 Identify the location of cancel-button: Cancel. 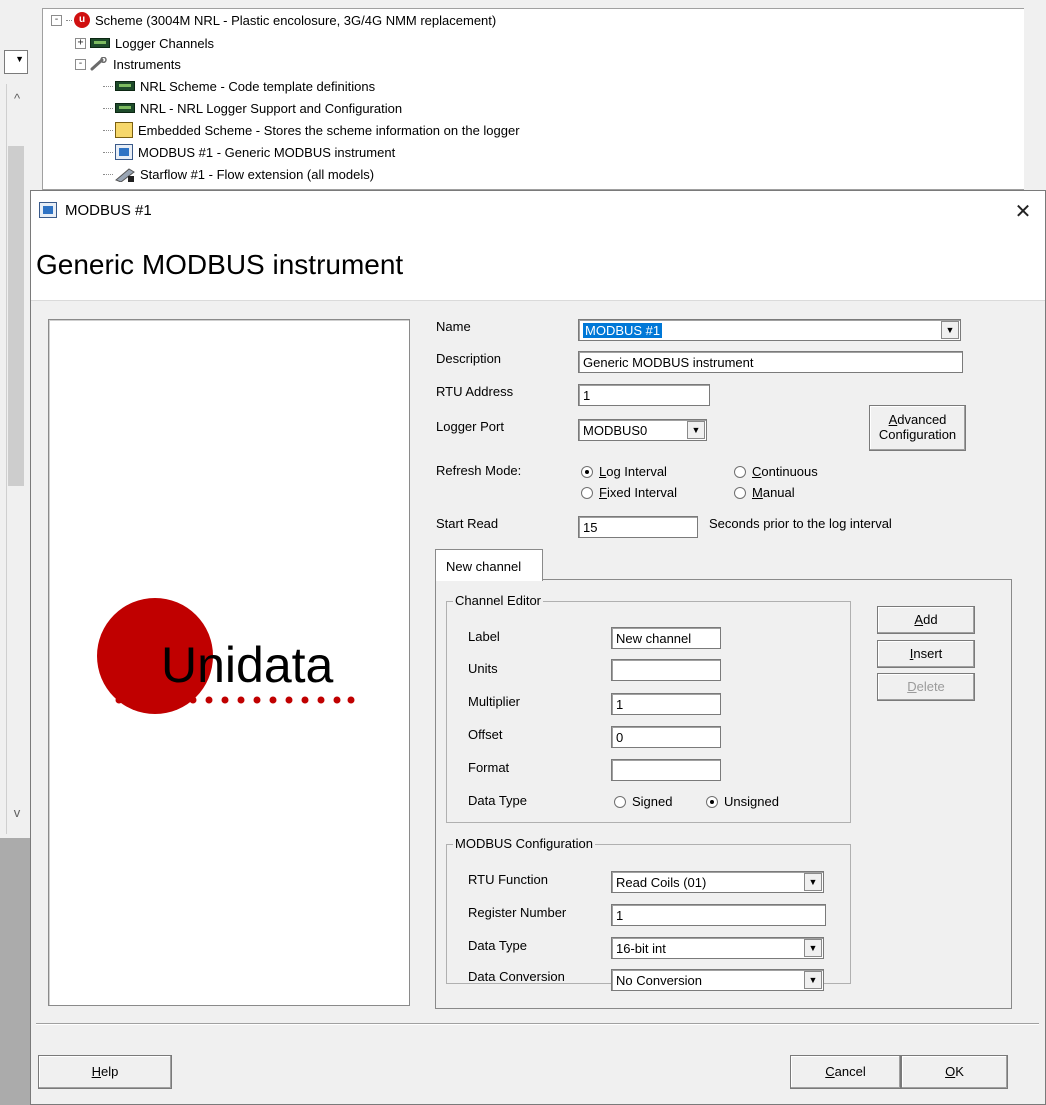
(845, 1072).